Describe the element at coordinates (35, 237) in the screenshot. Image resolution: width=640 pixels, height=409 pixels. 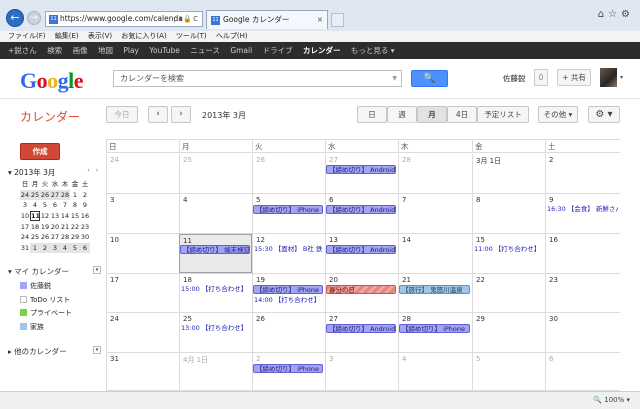
I see `mini-day: 25` at that location.